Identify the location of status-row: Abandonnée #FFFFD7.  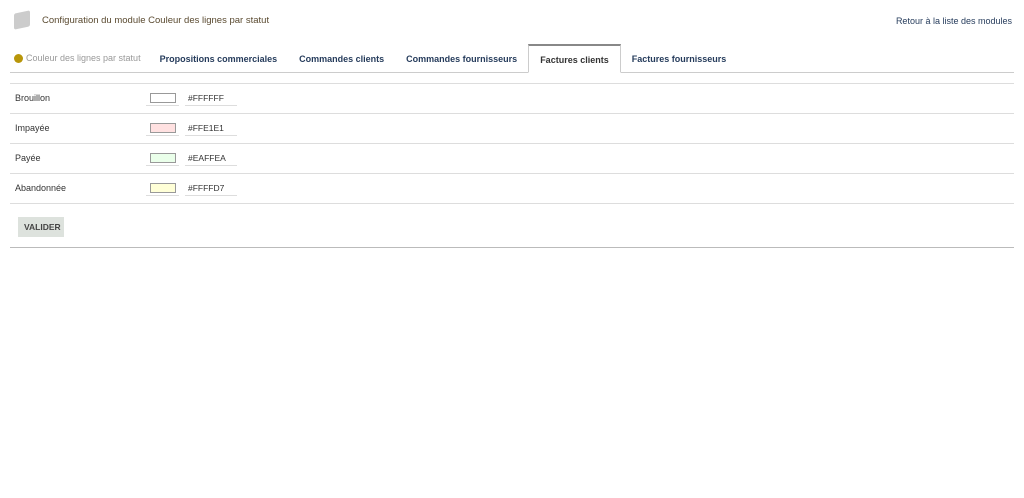
(512, 189).